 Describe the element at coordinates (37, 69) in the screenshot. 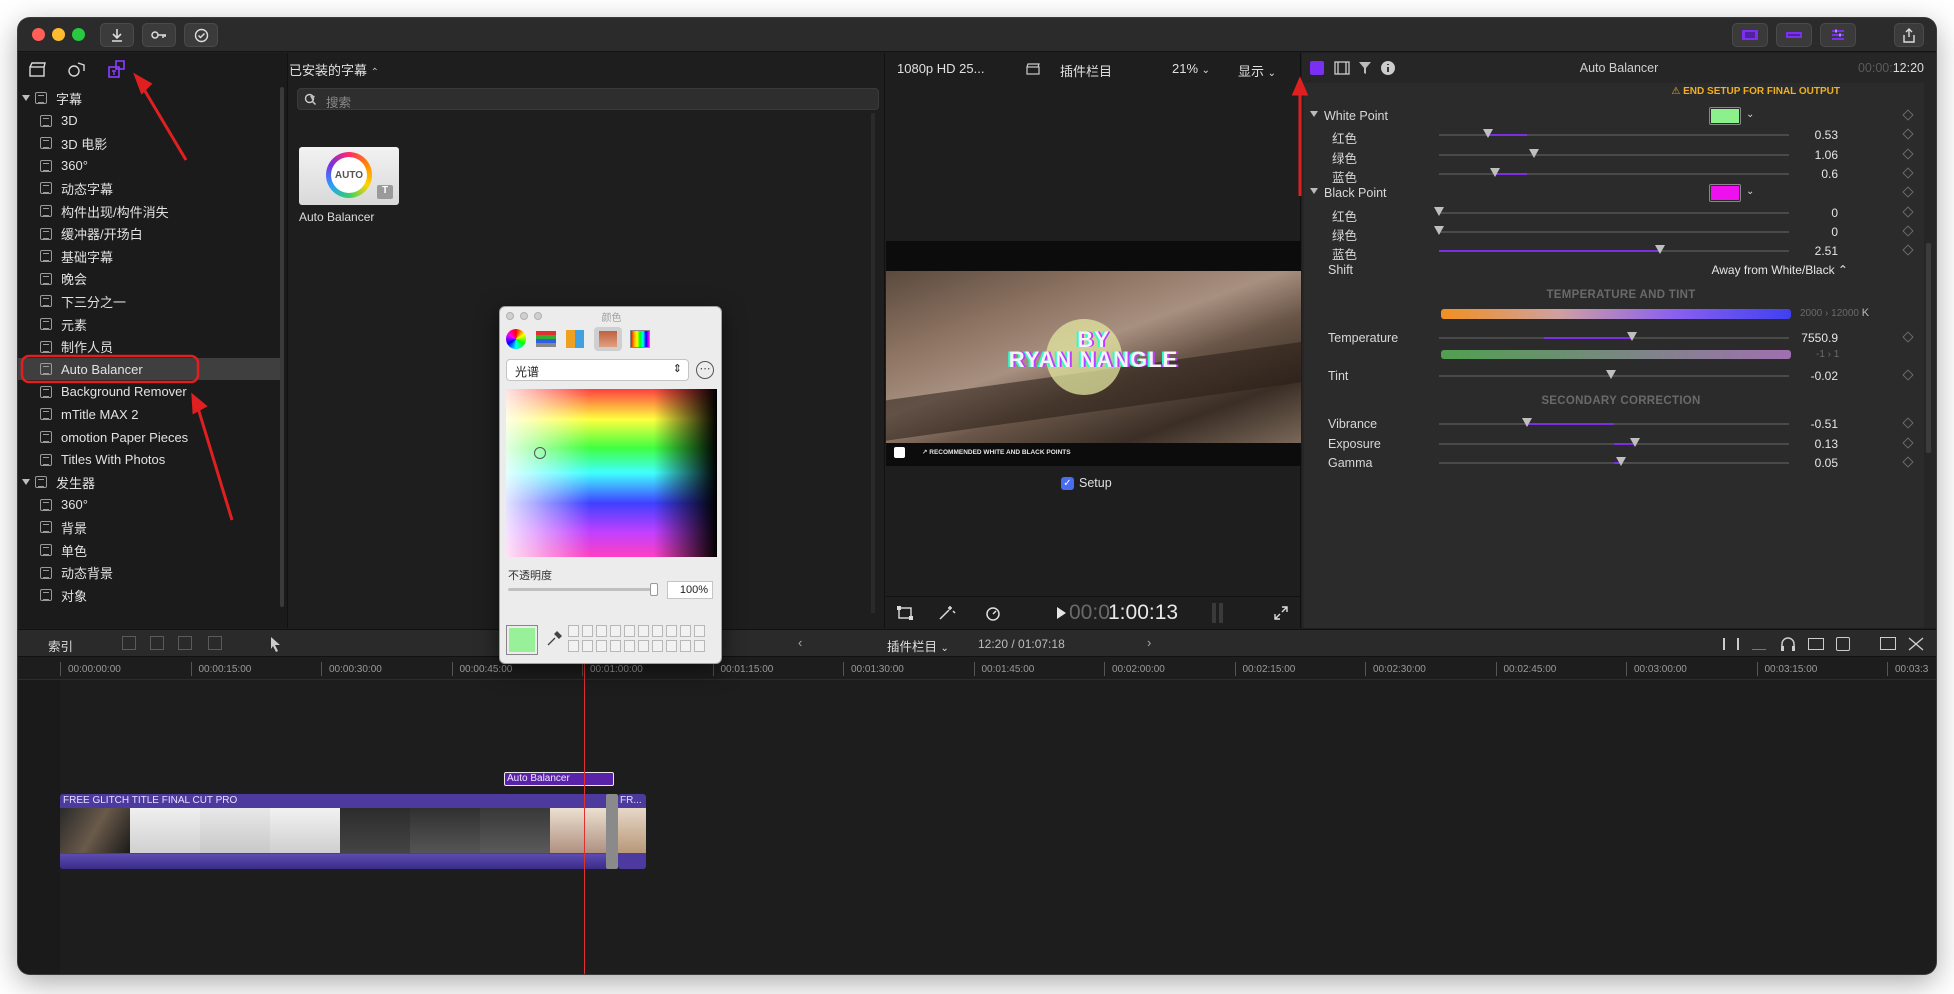

I see `tab-libraries` at that location.